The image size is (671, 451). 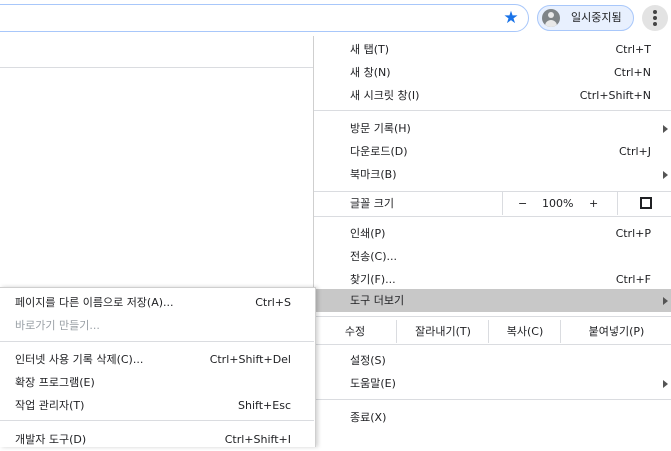 What do you see at coordinates (380, 128) in the screenshot?
I see `menu-item-label: 방문 기록(H)` at bounding box center [380, 128].